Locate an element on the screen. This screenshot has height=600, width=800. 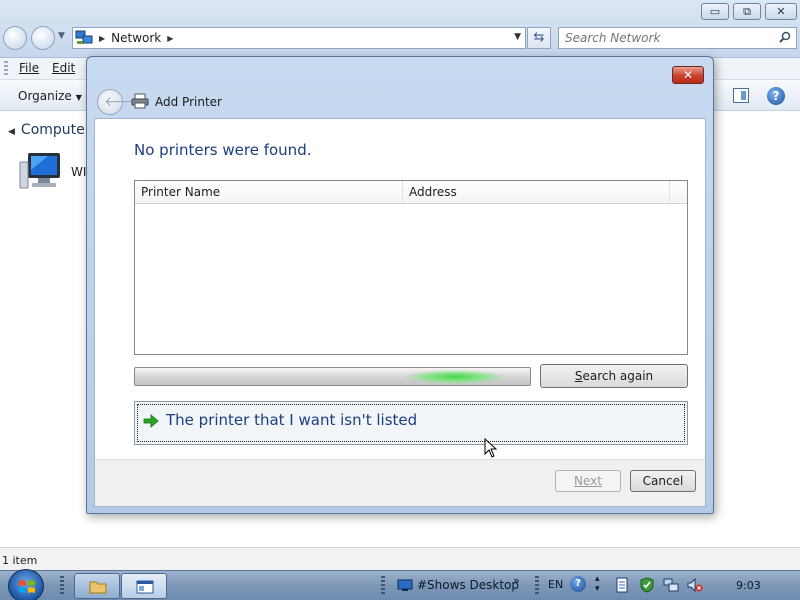
status-bar: 1 item is located at coordinates (400, 558).